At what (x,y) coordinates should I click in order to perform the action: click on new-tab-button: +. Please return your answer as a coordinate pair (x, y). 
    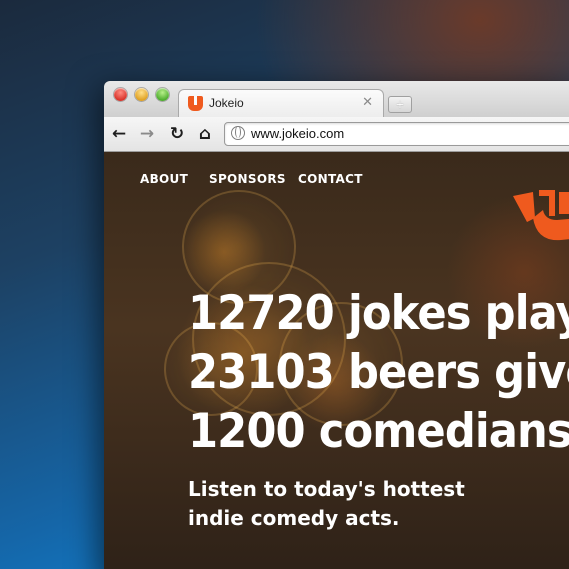
    Looking at the image, I should click on (400, 104).